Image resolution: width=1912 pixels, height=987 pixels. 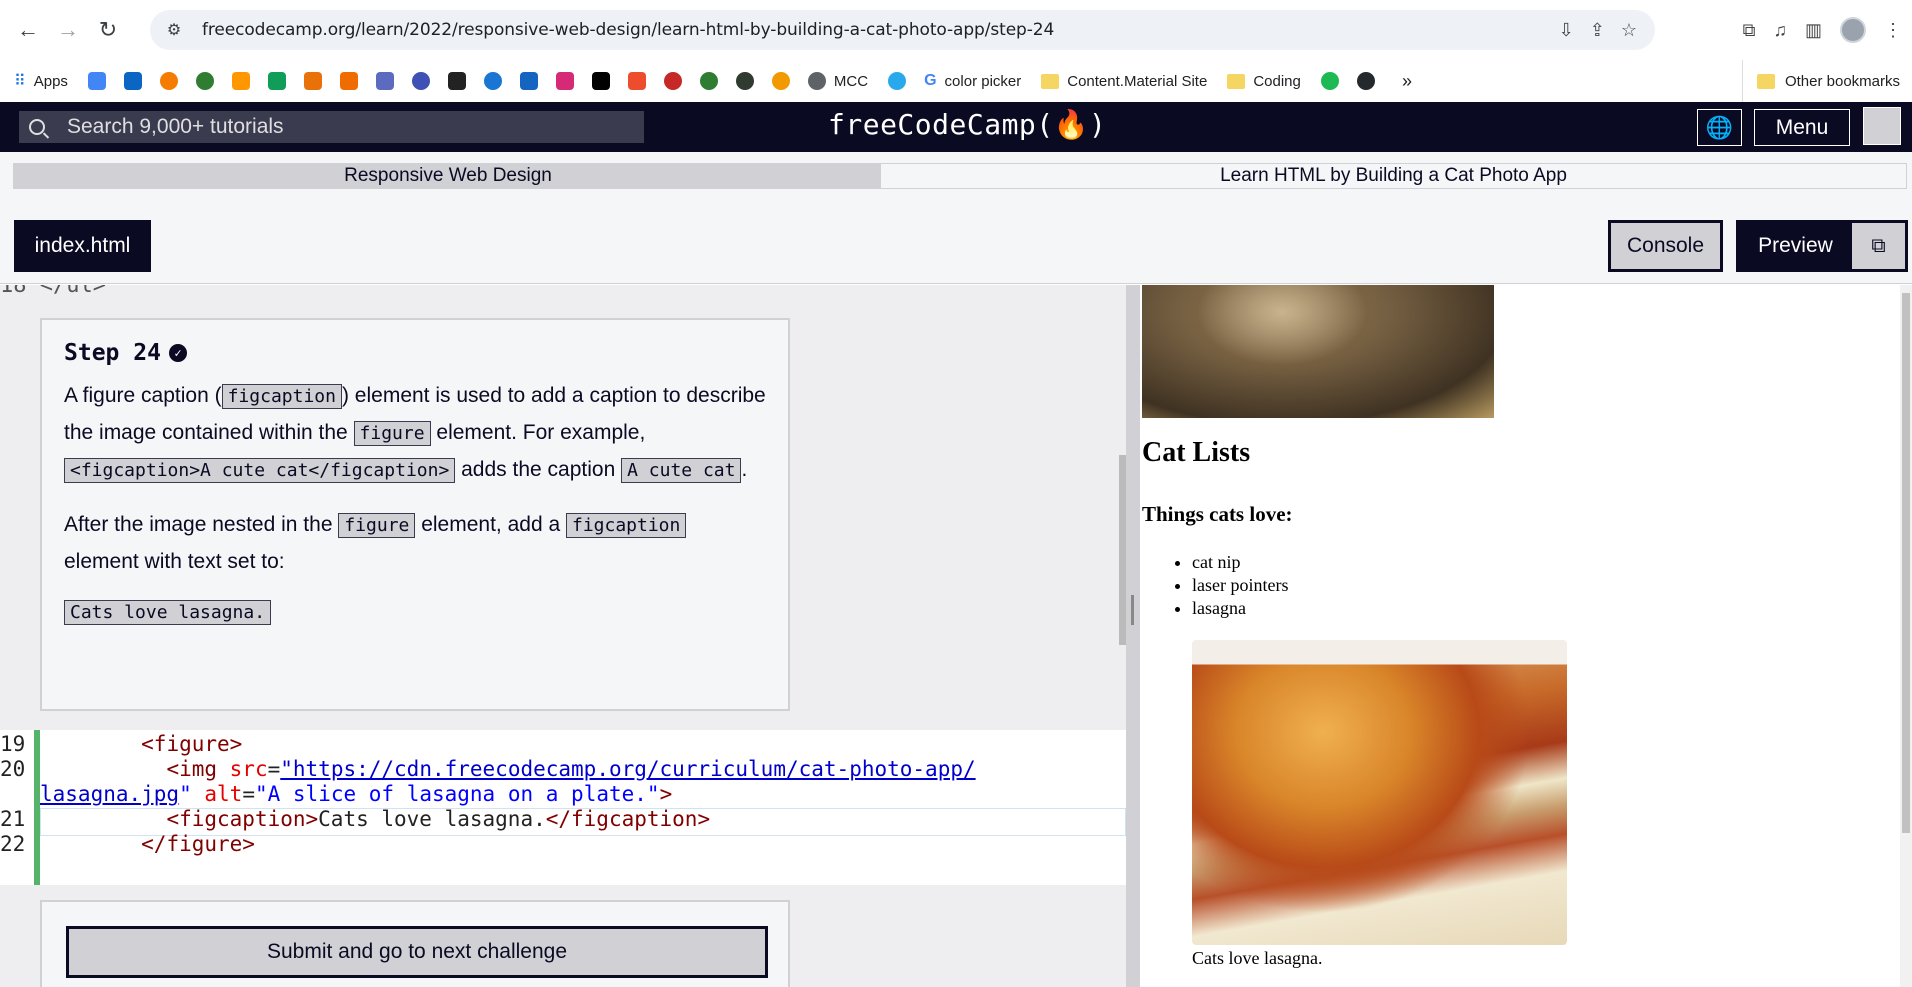 I want to click on inline-code: figcaption, so click(x=281, y=396).